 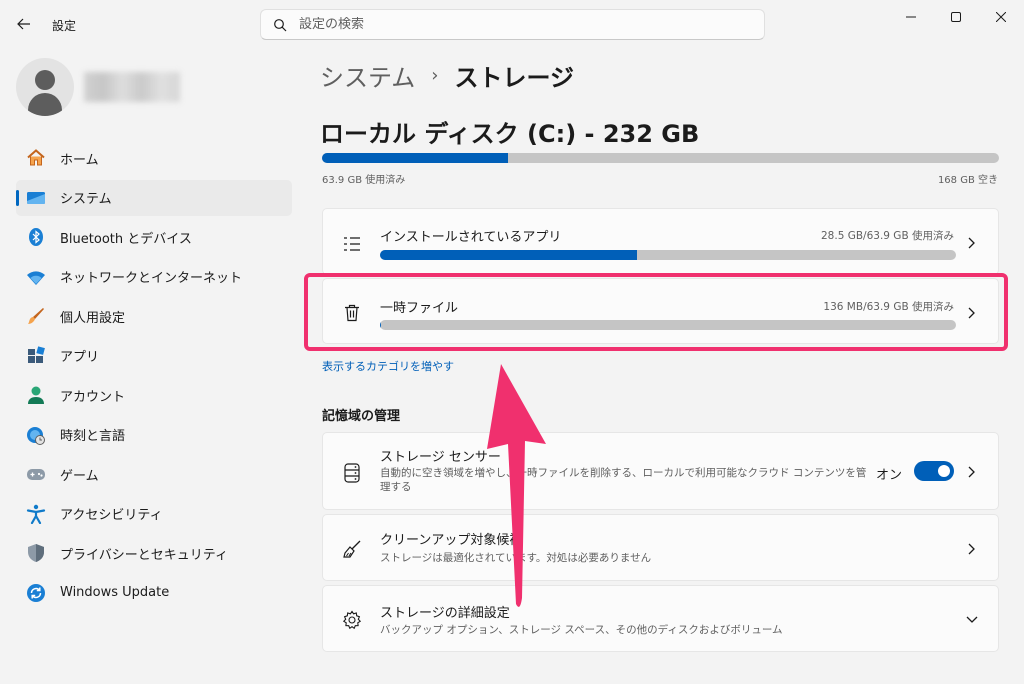 I want to click on category-usage: 28.5 GB/63.9 GB 使用済み, so click(x=887, y=236).